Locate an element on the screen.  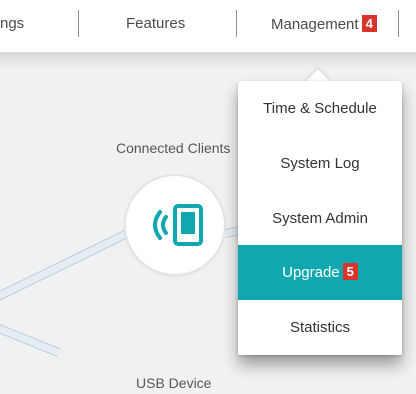
nav-management: Management 4 is located at coordinates (324, 24).